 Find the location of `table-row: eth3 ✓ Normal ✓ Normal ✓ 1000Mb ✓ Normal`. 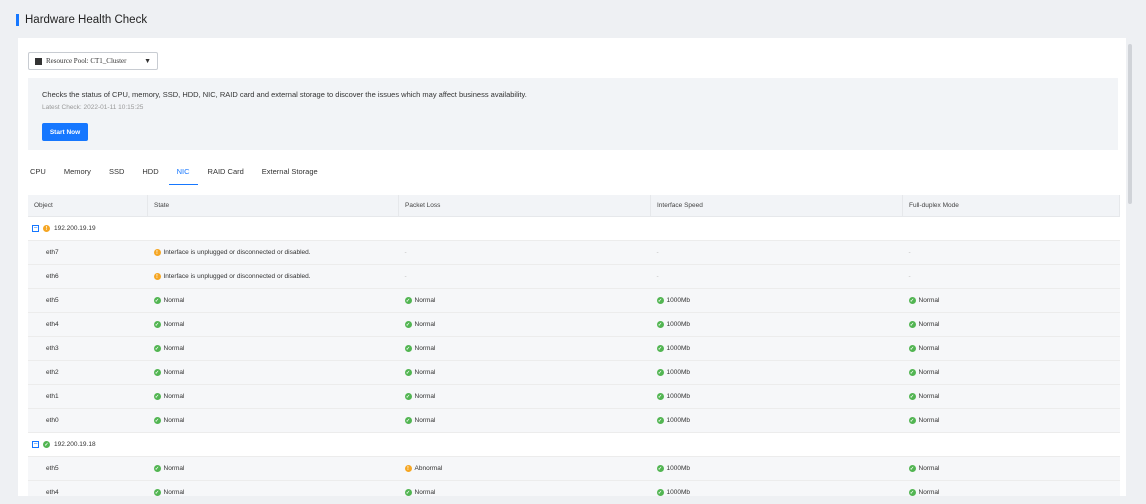

table-row: eth3 ✓ Normal ✓ Normal ✓ 1000Mb ✓ Normal is located at coordinates (574, 348).